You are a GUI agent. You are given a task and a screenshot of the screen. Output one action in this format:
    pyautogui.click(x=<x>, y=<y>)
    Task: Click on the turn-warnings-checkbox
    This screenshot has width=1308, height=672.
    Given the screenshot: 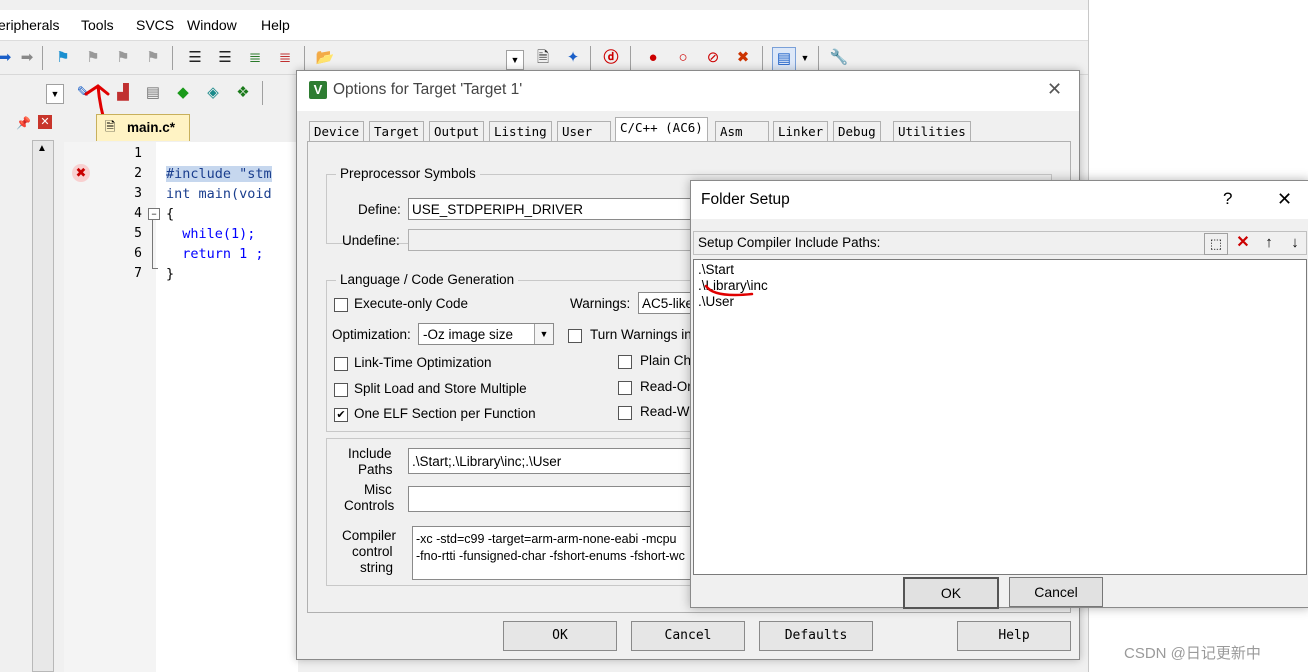 What is the action you would take?
    pyautogui.click(x=575, y=336)
    